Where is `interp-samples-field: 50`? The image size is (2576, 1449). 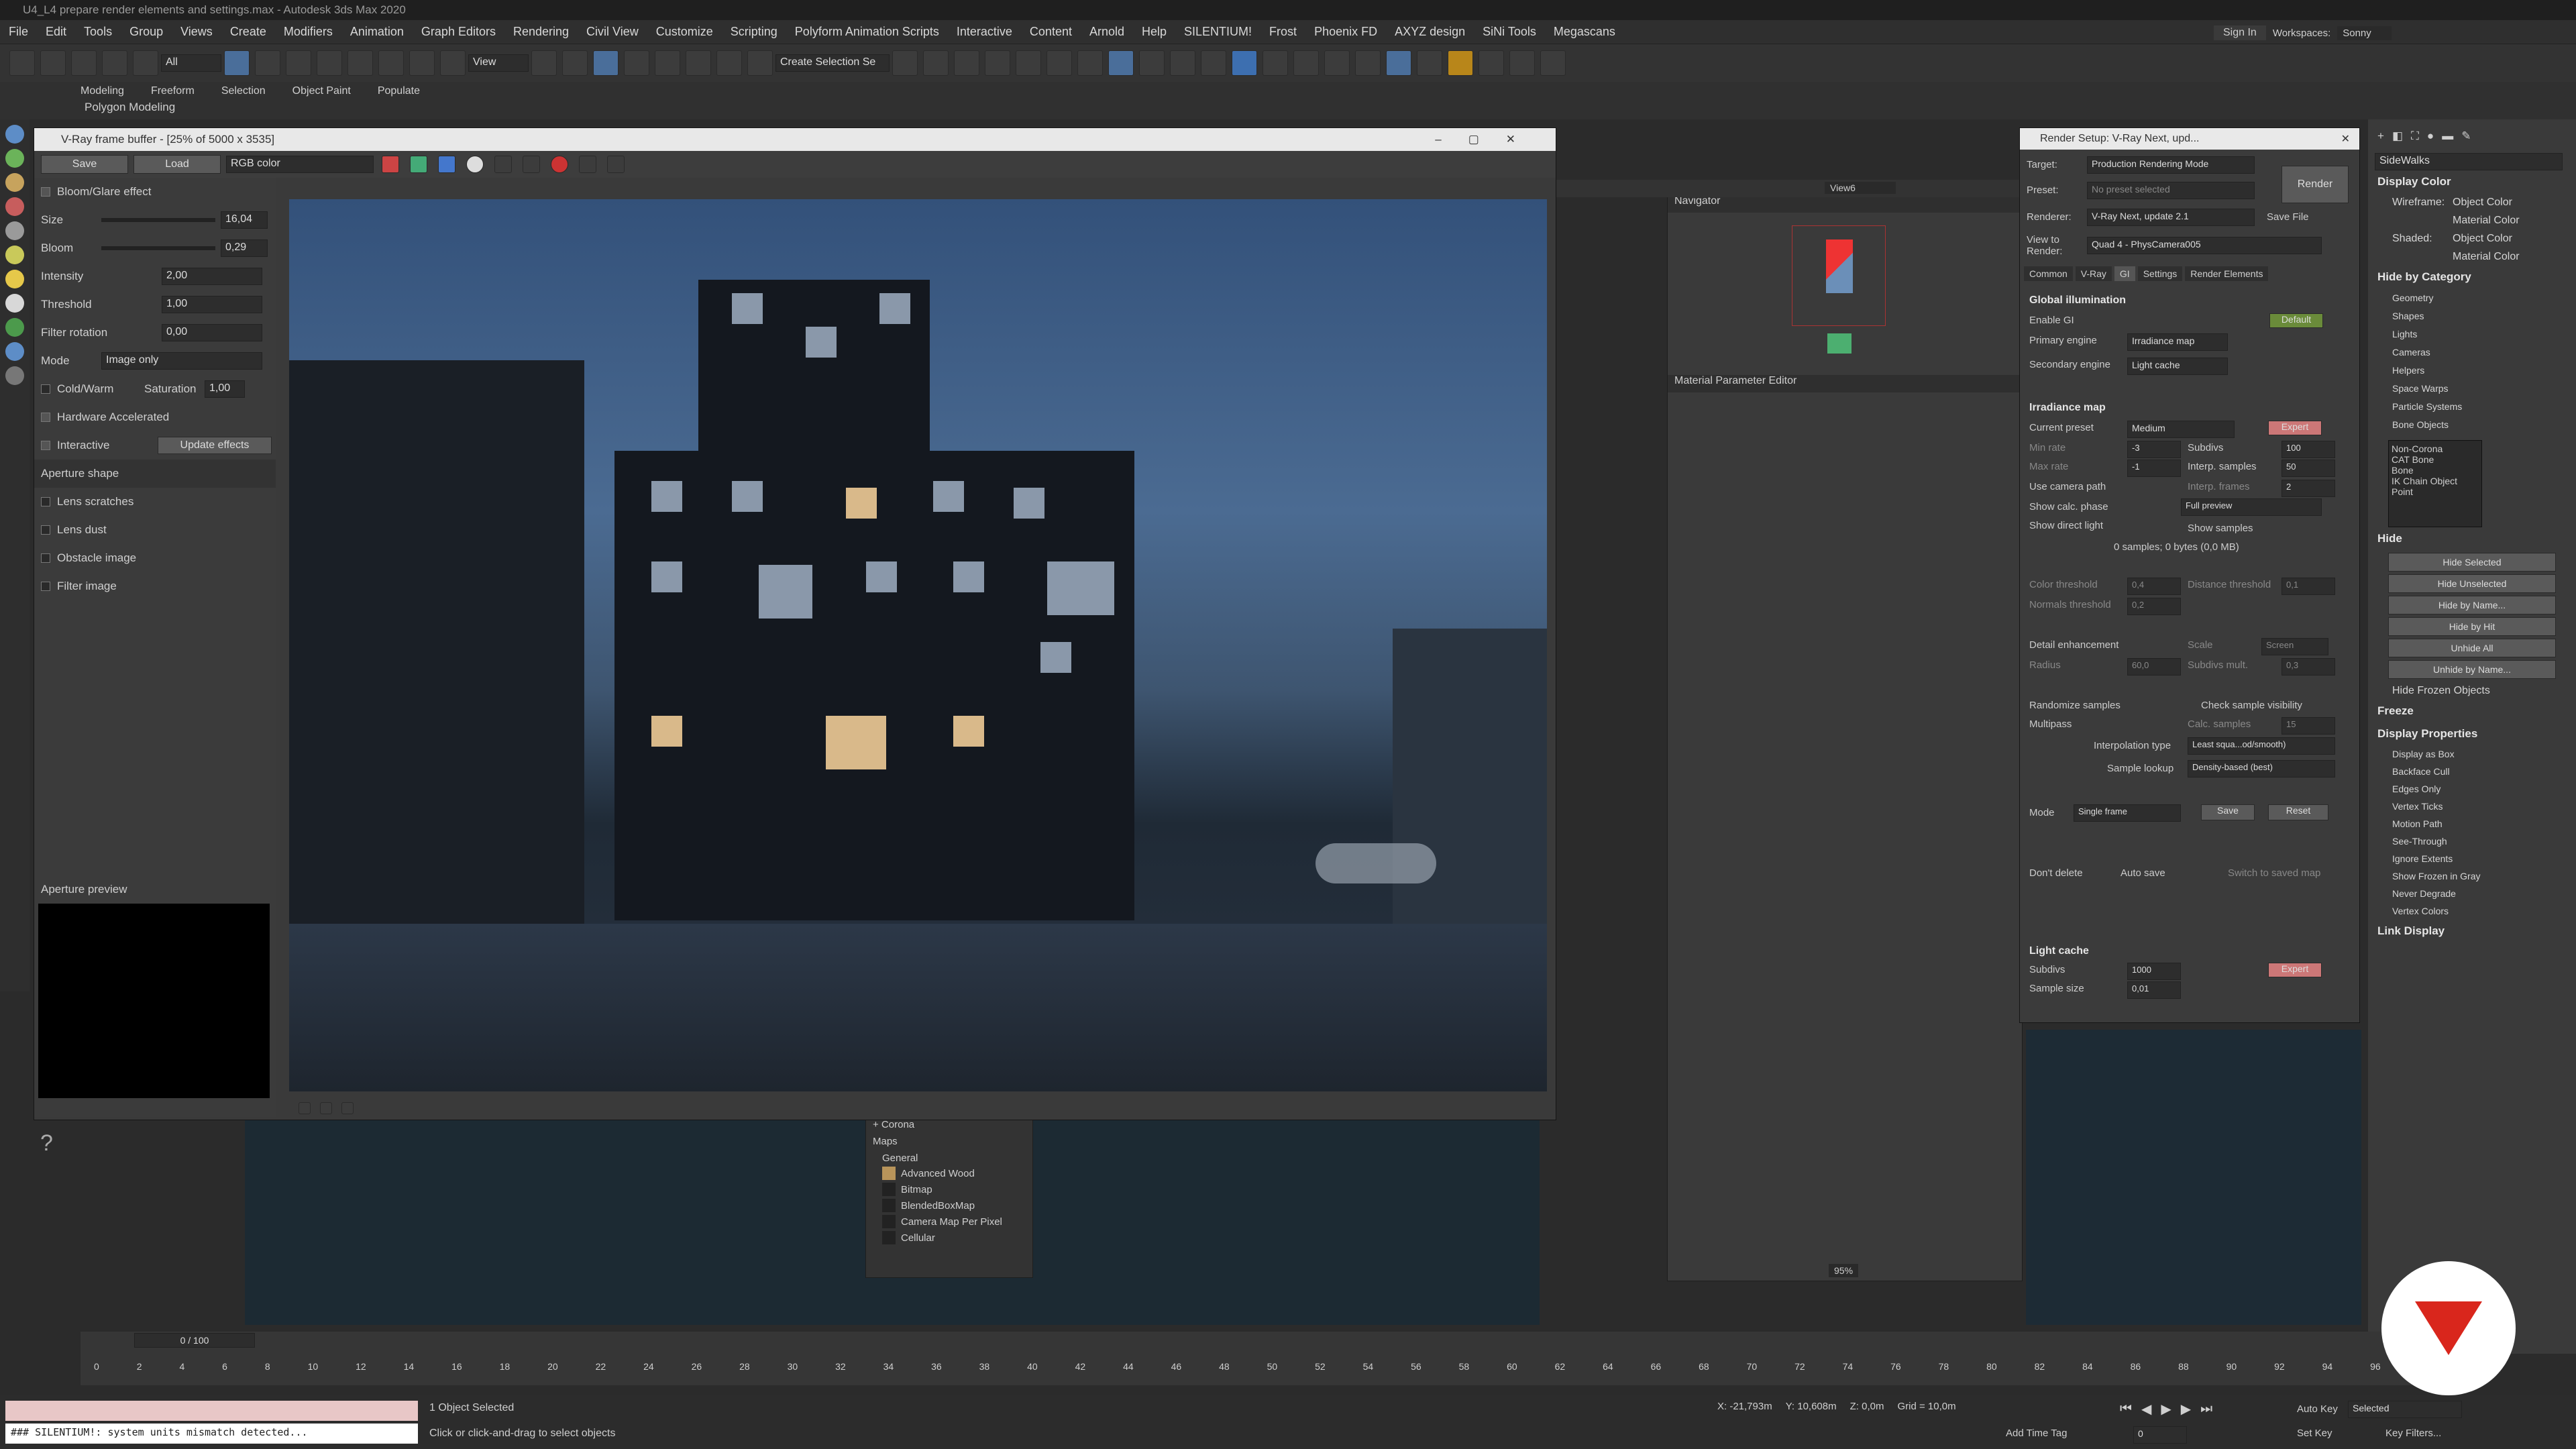
interp-samples-field: 50 is located at coordinates (2308, 468).